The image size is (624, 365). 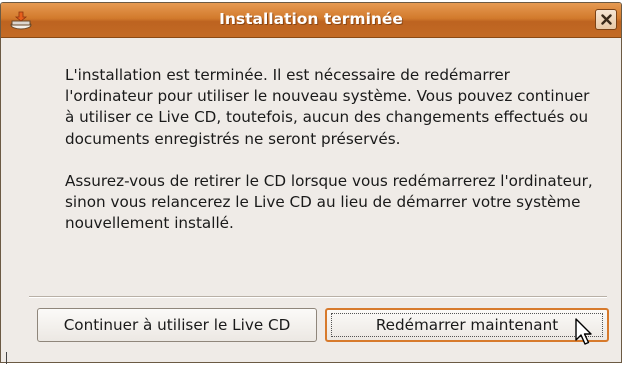 I want to click on button-separator, so click(x=318, y=297).